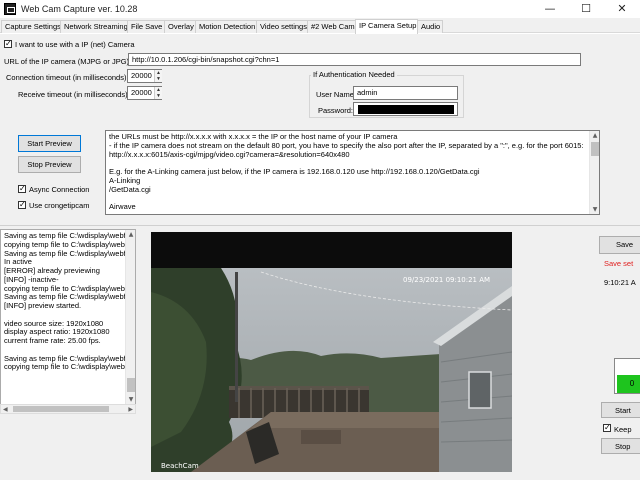 The image size is (640, 480). What do you see at coordinates (131, 385) in the screenshot?
I see `log-scroll-thumb` at bounding box center [131, 385].